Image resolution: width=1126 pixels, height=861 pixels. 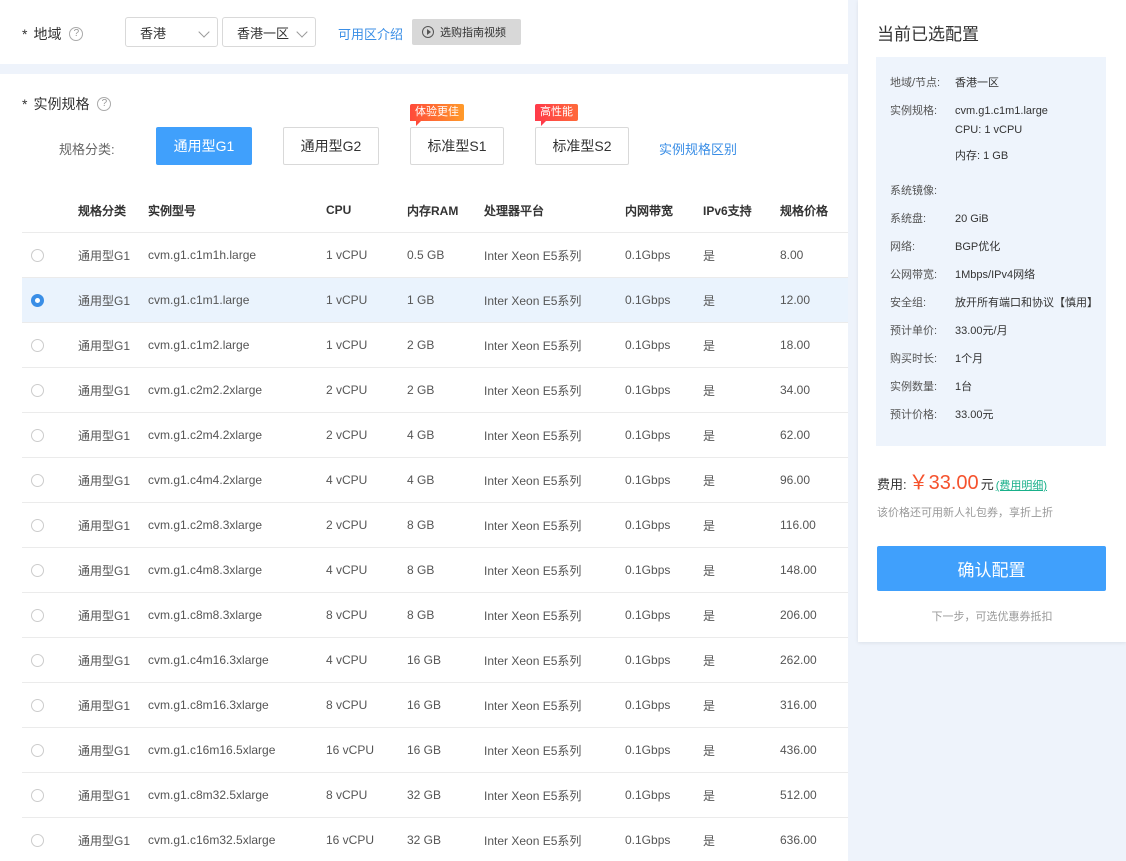 What do you see at coordinates (795, 390) in the screenshot?
I see `cell-price: 34.00` at bounding box center [795, 390].